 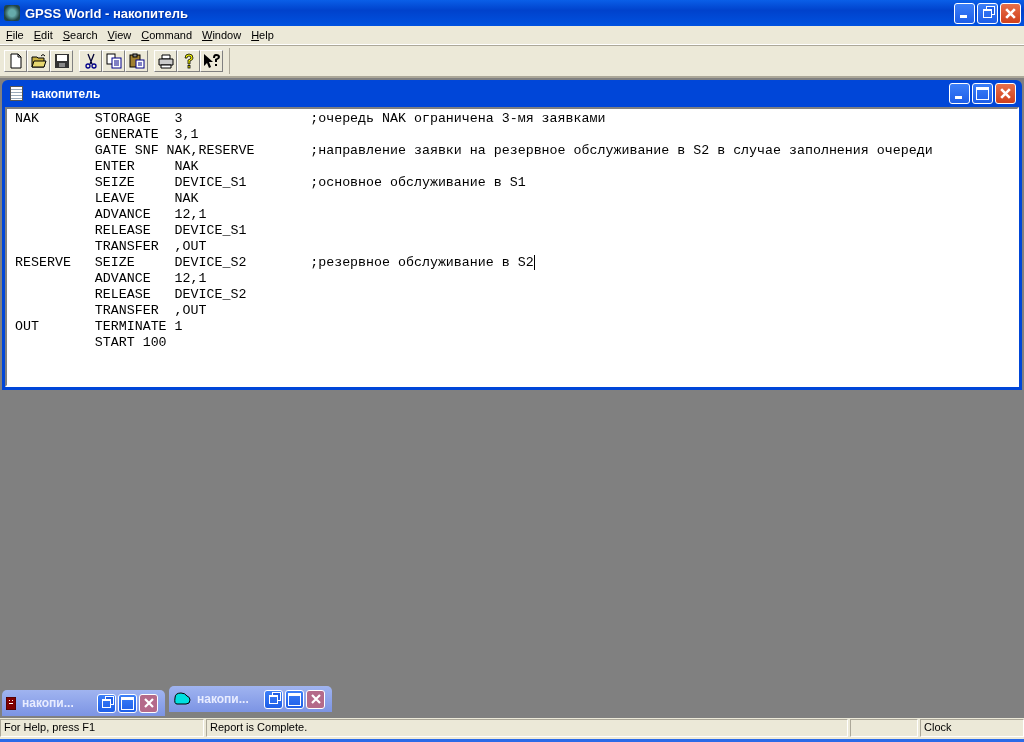 I want to click on code-comment: ;основное обслуживание в S1, so click(x=418, y=183).